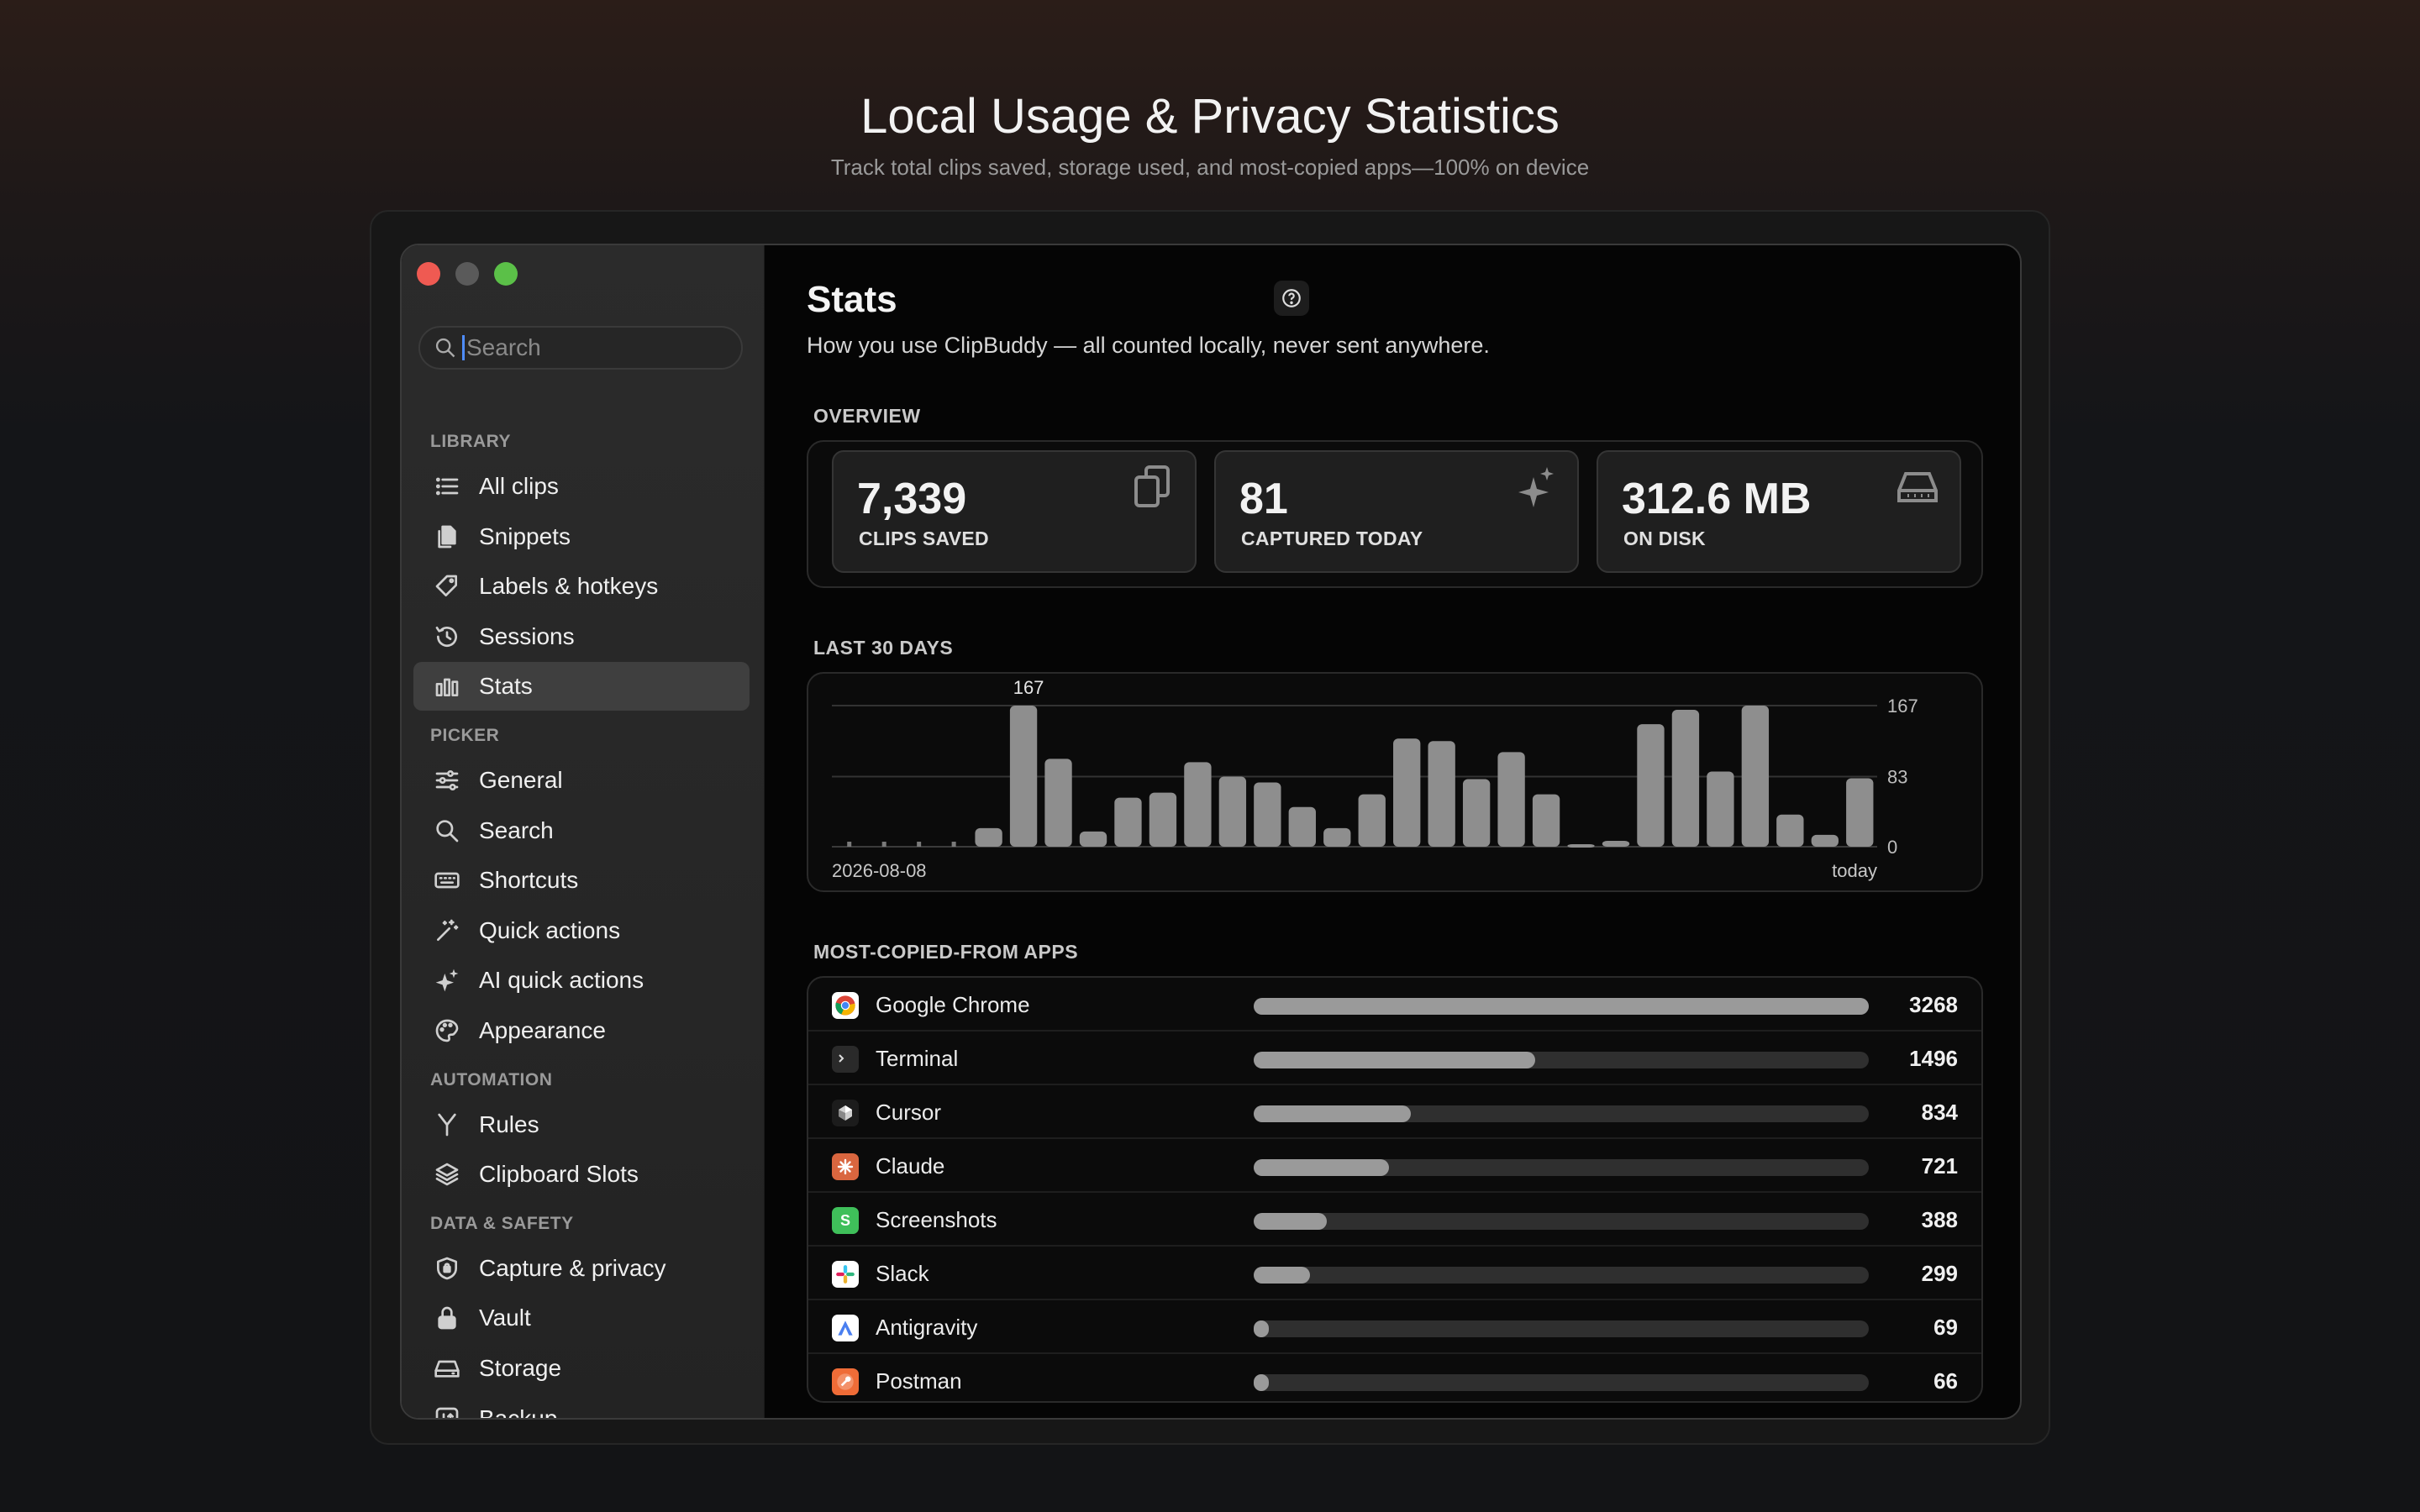  I want to click on app-count: 834, so click(1939, 1112).